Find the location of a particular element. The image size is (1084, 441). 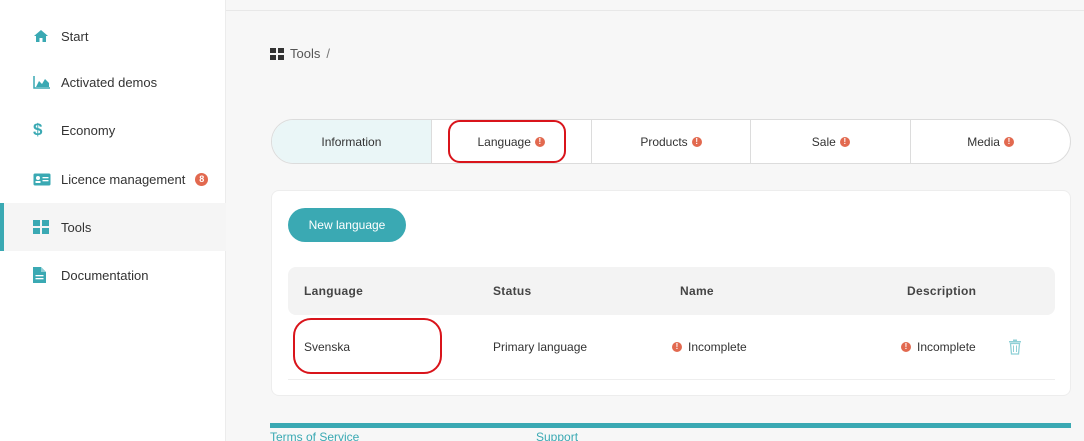

header-divider is located at coordinates (655, 10).